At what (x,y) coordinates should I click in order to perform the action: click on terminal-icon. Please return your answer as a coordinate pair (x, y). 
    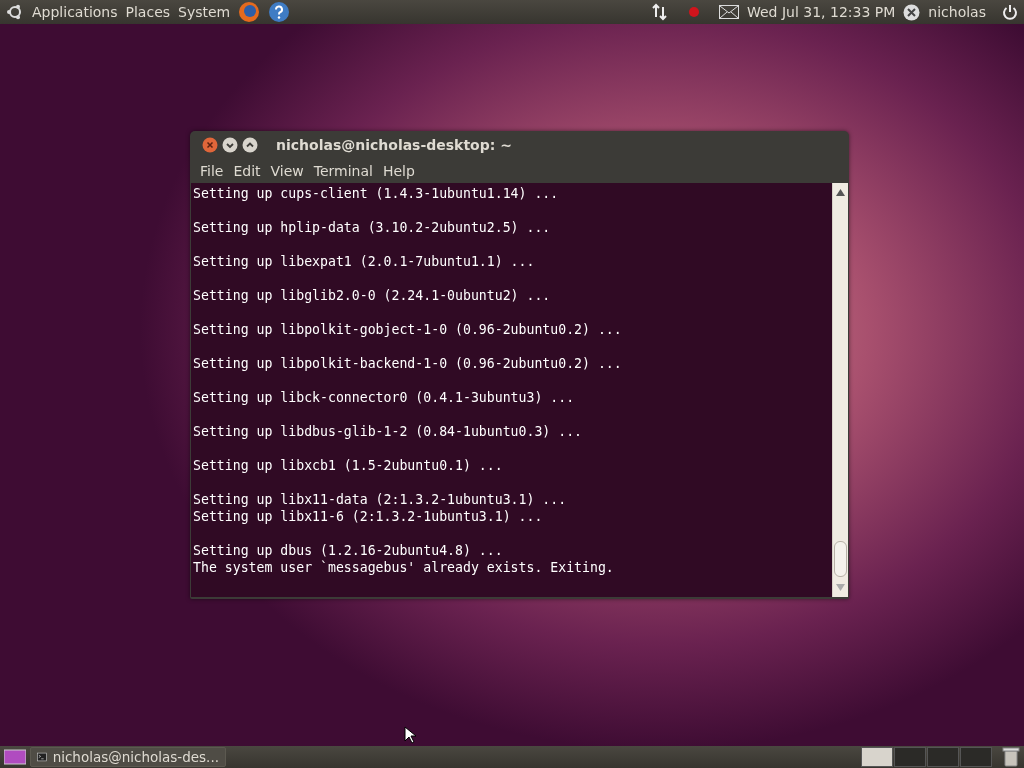
    Looking at the image, I should click on (42, 757).